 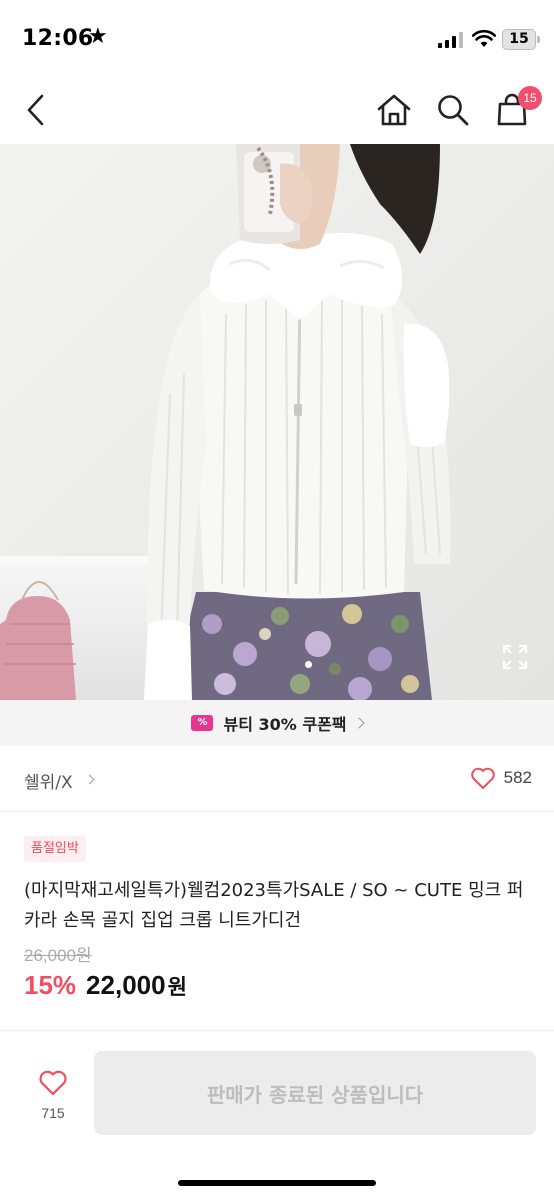 What do you see at coordinates (517, 777) in the screenshot?
I see `shop-like-count: 582` at bounding box center [517, 777].